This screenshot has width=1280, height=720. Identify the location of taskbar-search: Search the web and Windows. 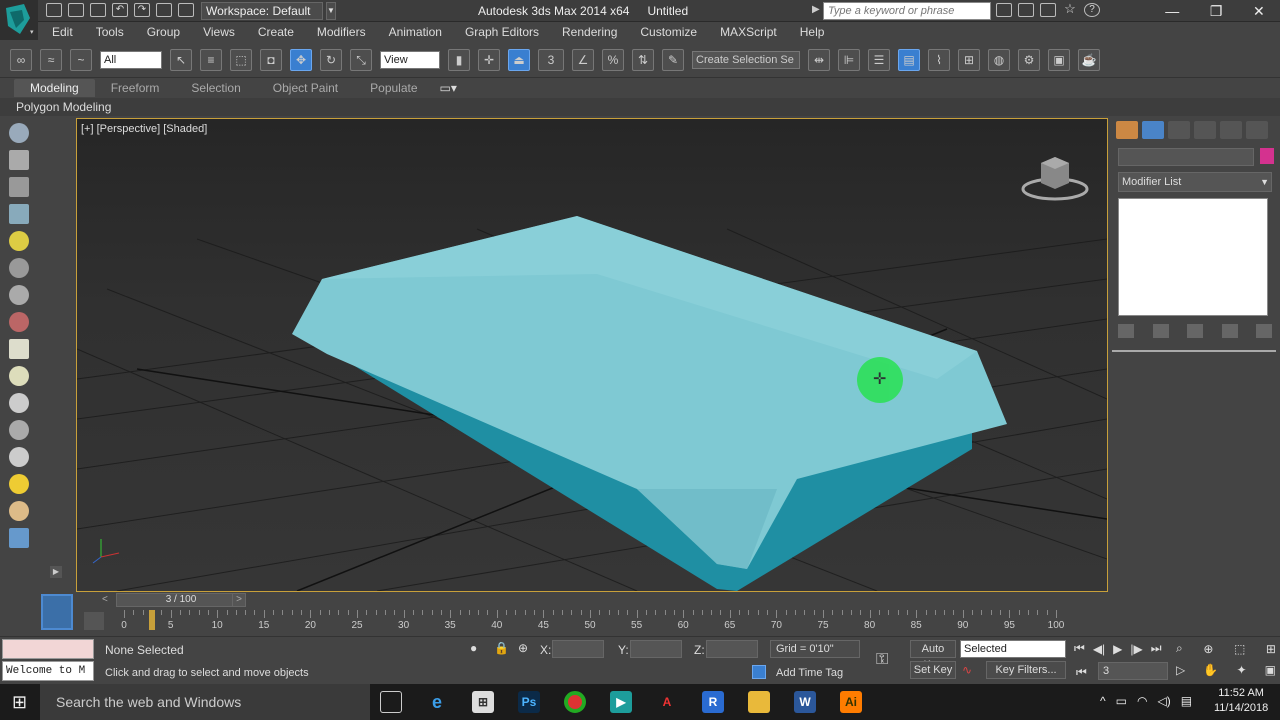
(205, 702).